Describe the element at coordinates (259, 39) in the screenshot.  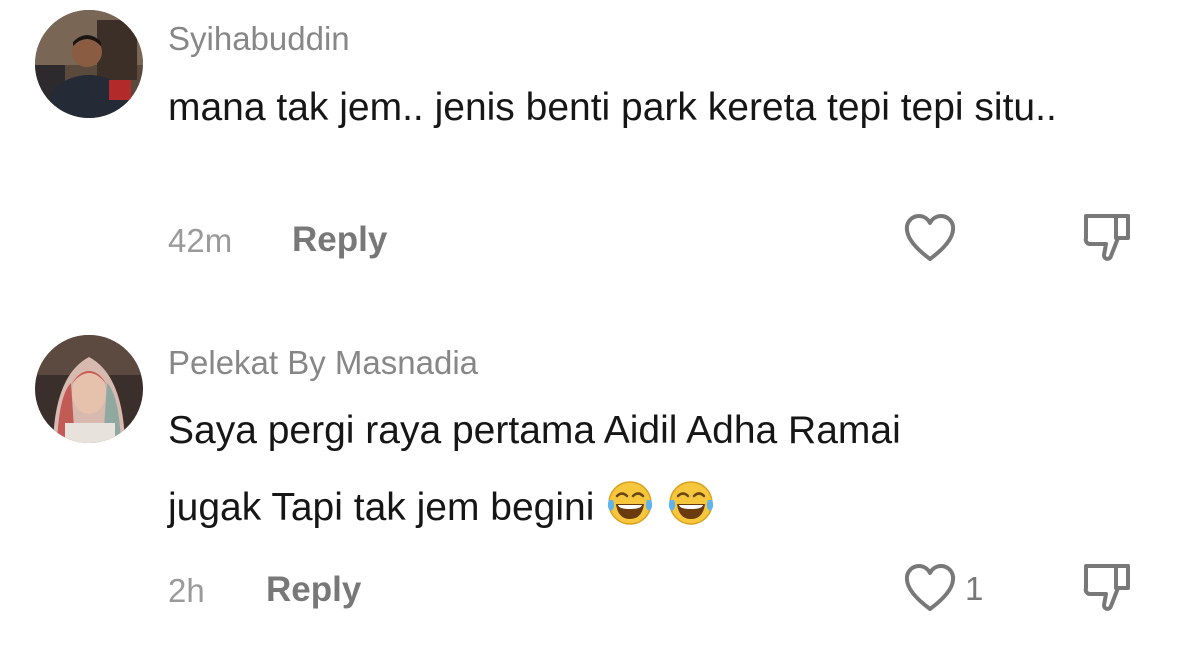
I see `comment-username: Syihabuddin` at that location.